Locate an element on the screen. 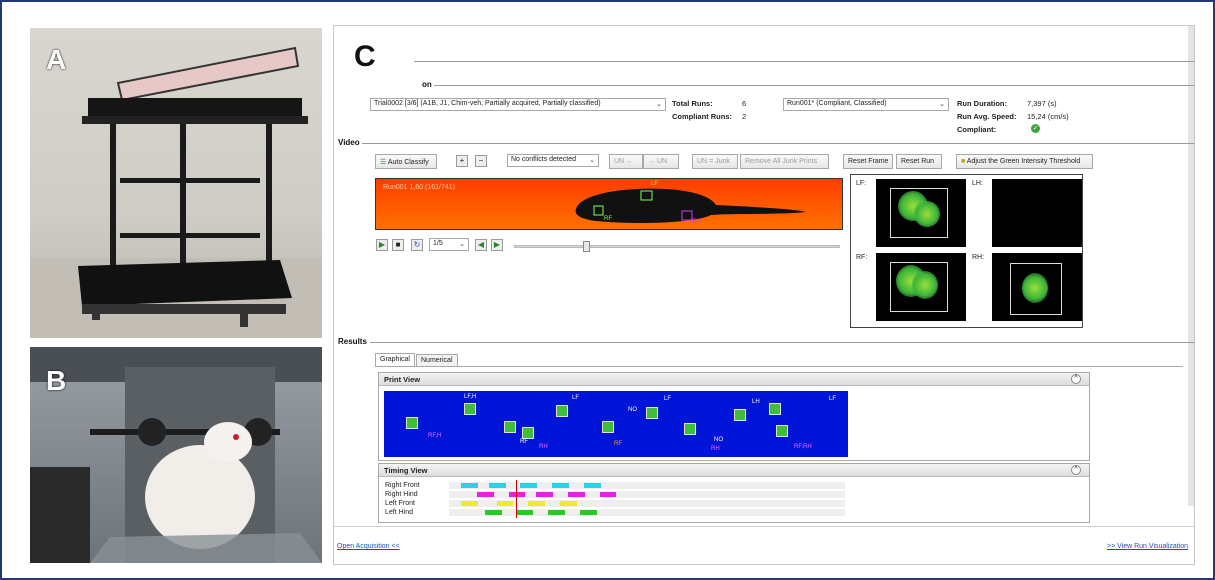  time-cursor is located at coordinates (516, 499).